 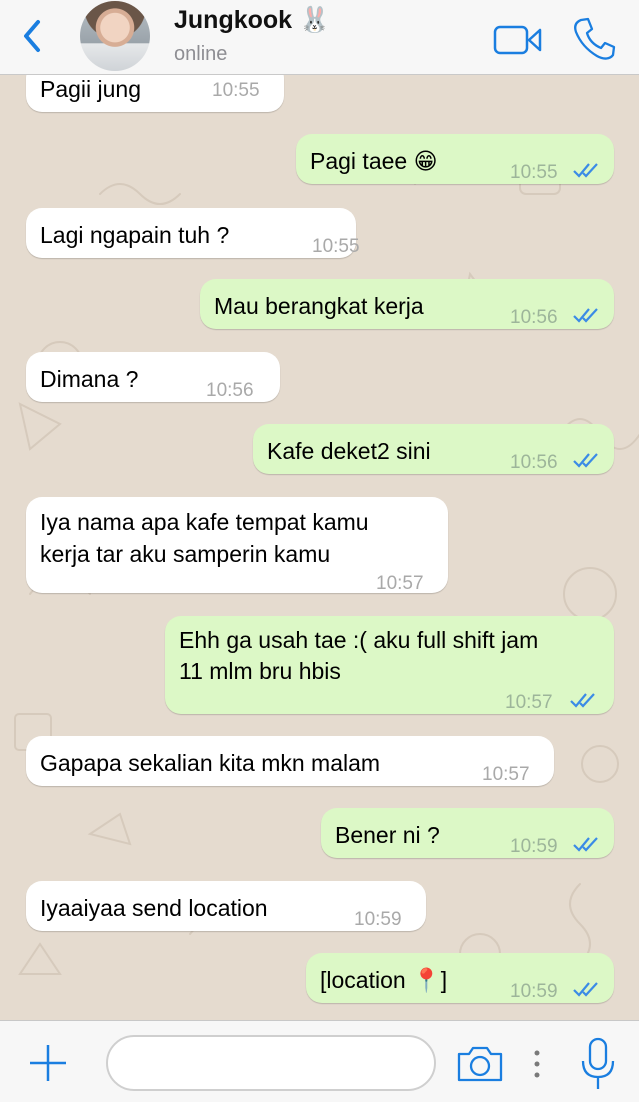 What do you see at coordinates (467, 833) in the screenshot?
I see `message-bubble-outgoing: Bener ni ? 10:59` at bounding box center [467, 833].